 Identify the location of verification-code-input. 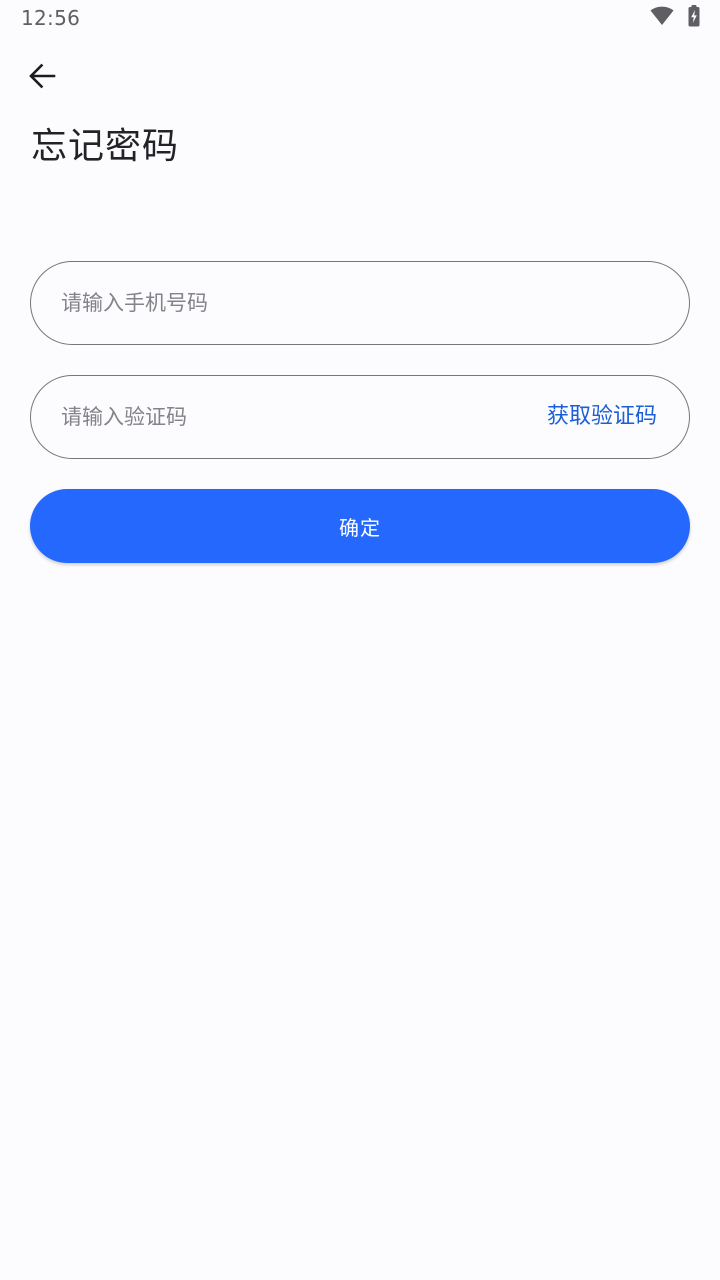
(291, 416).